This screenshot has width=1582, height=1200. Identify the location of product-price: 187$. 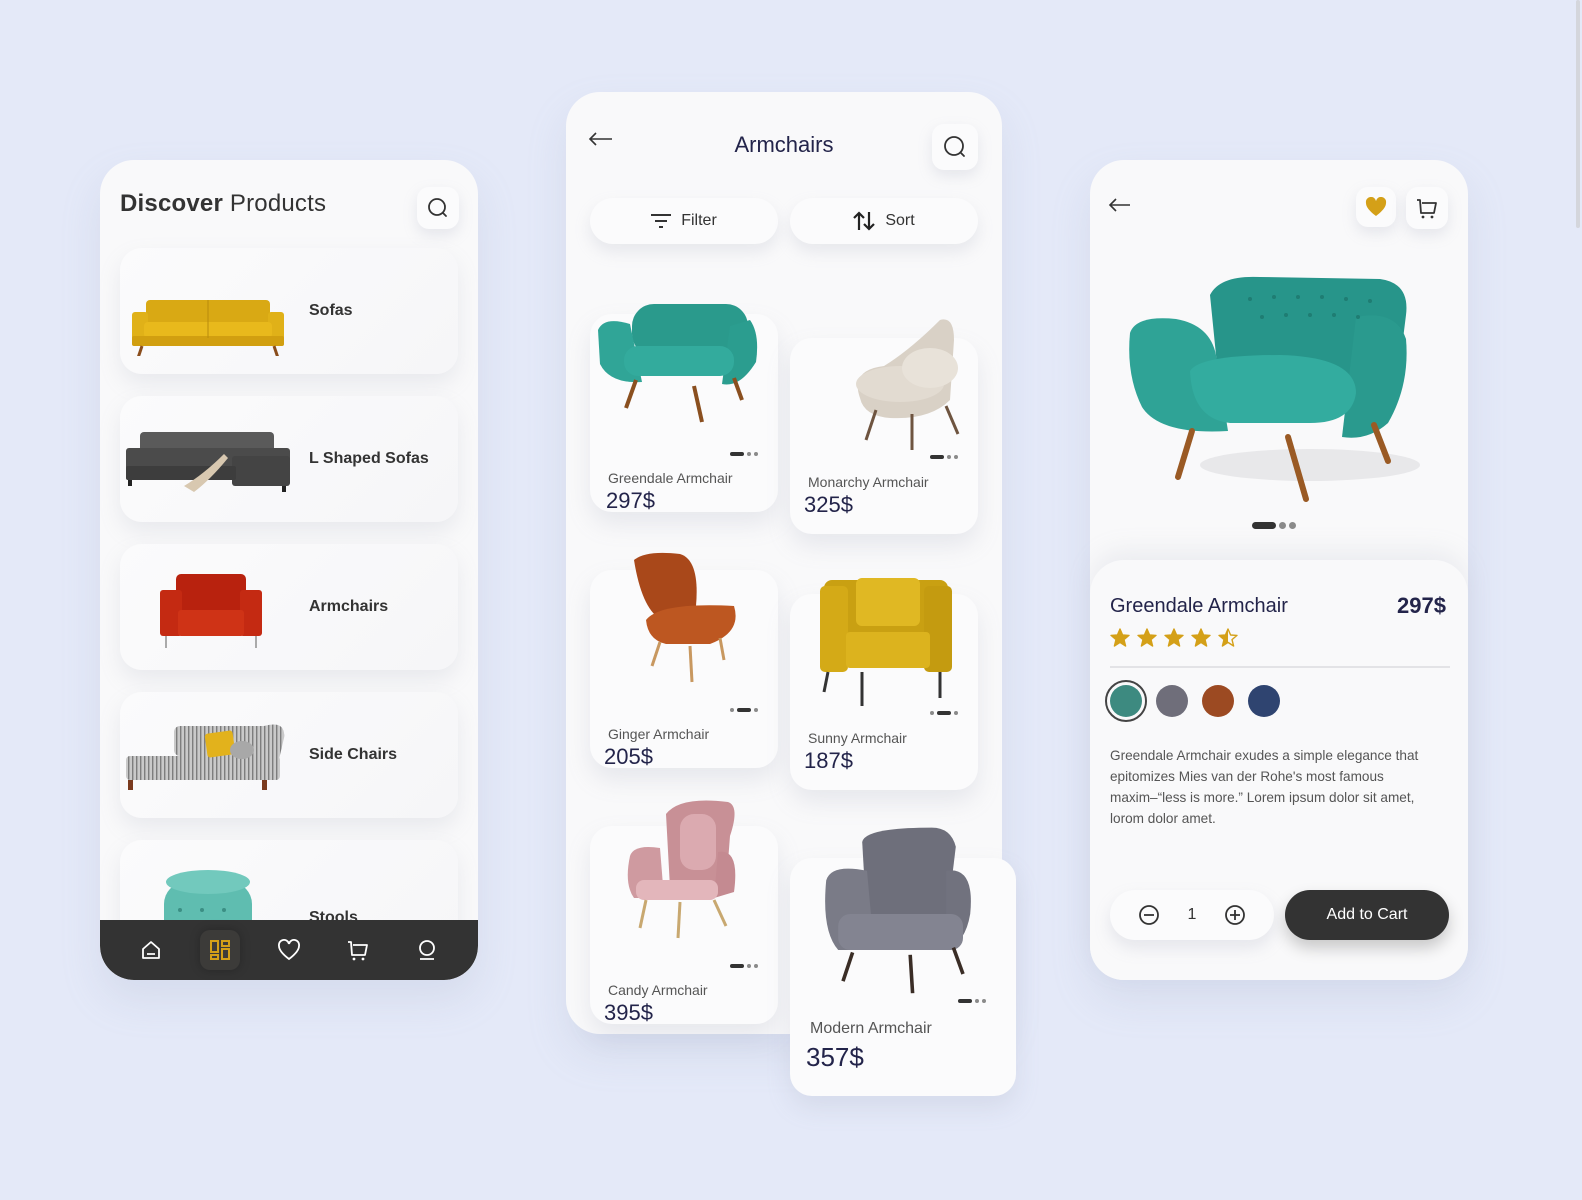
(828, 760).